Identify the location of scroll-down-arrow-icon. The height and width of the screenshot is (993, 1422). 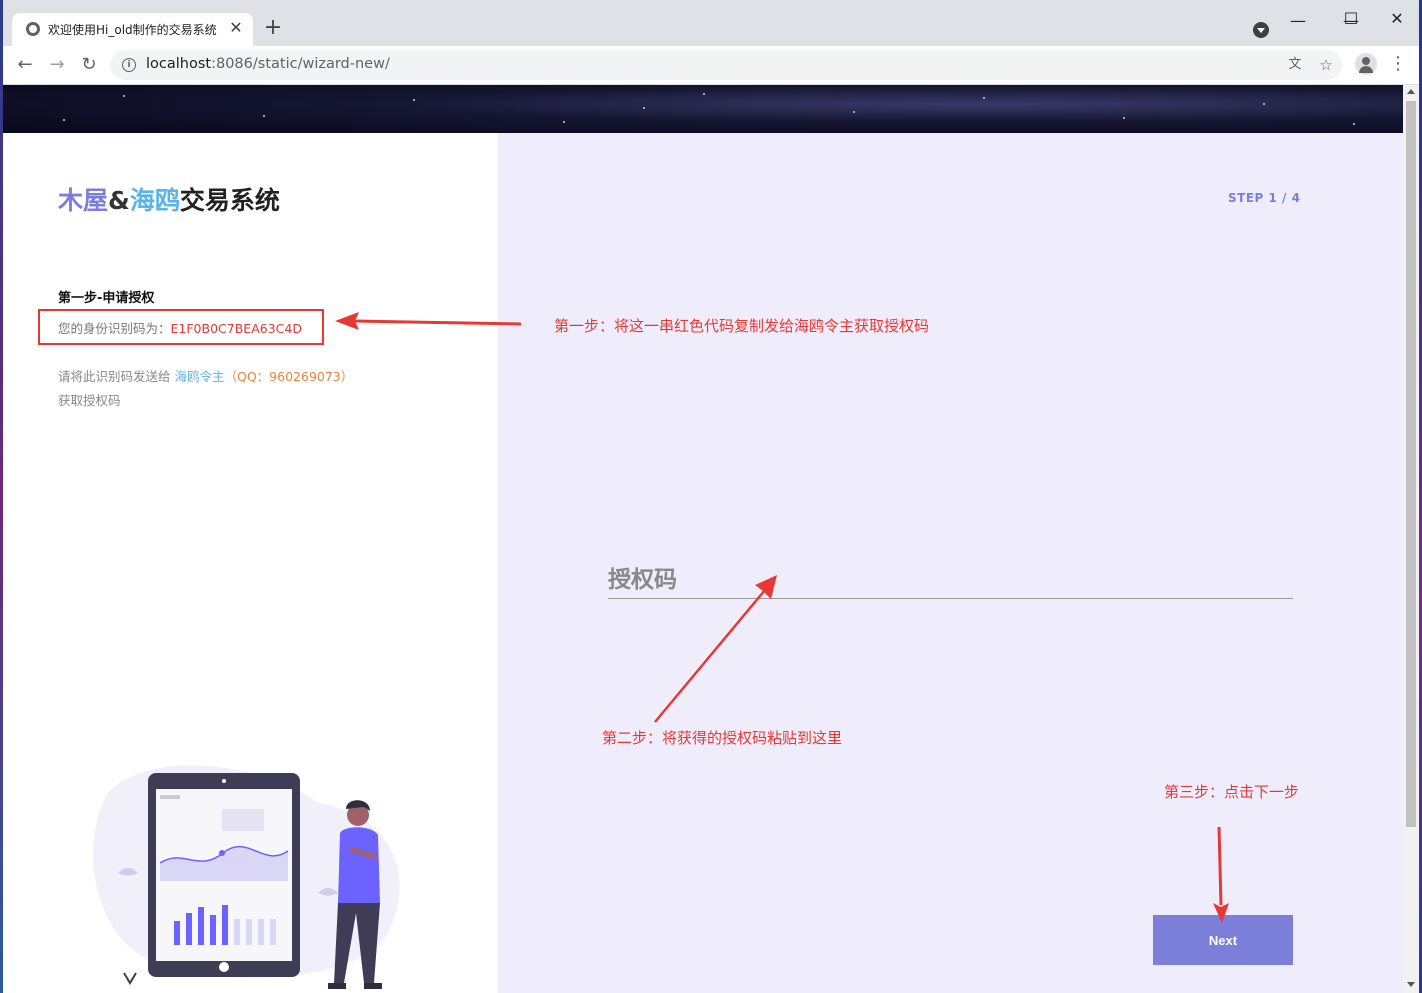
(1411, 984).